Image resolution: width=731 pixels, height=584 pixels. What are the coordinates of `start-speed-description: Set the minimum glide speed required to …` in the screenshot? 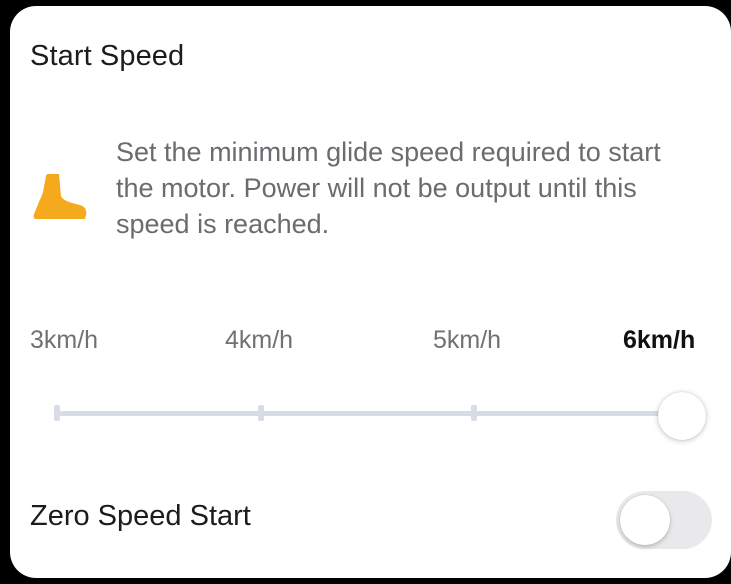 It's located at (388, 188).